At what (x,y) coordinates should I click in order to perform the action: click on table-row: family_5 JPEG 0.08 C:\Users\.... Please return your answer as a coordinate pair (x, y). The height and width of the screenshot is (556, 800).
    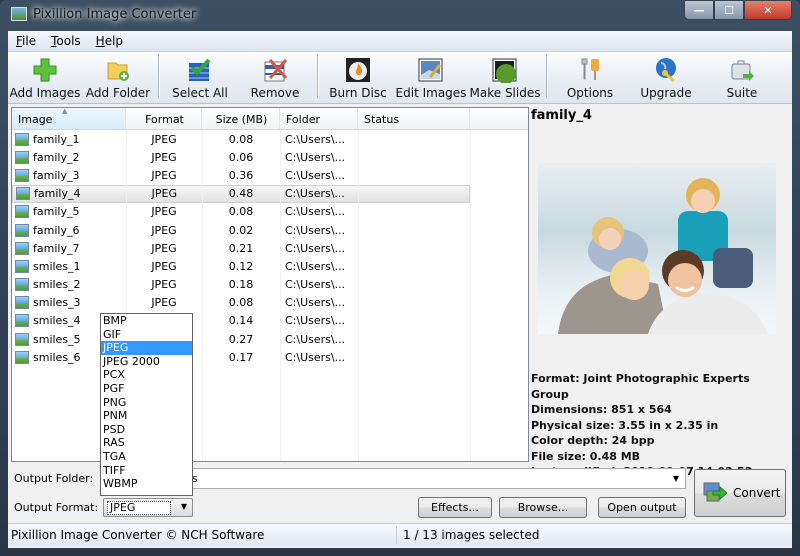
    Looking at the image, I should click on (270, 212).